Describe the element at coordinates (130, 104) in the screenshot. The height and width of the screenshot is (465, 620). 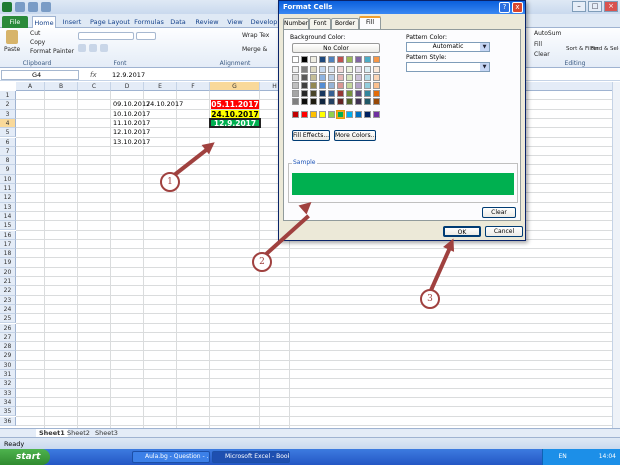
I see `cell-d2: 09.10.2017` at that location.